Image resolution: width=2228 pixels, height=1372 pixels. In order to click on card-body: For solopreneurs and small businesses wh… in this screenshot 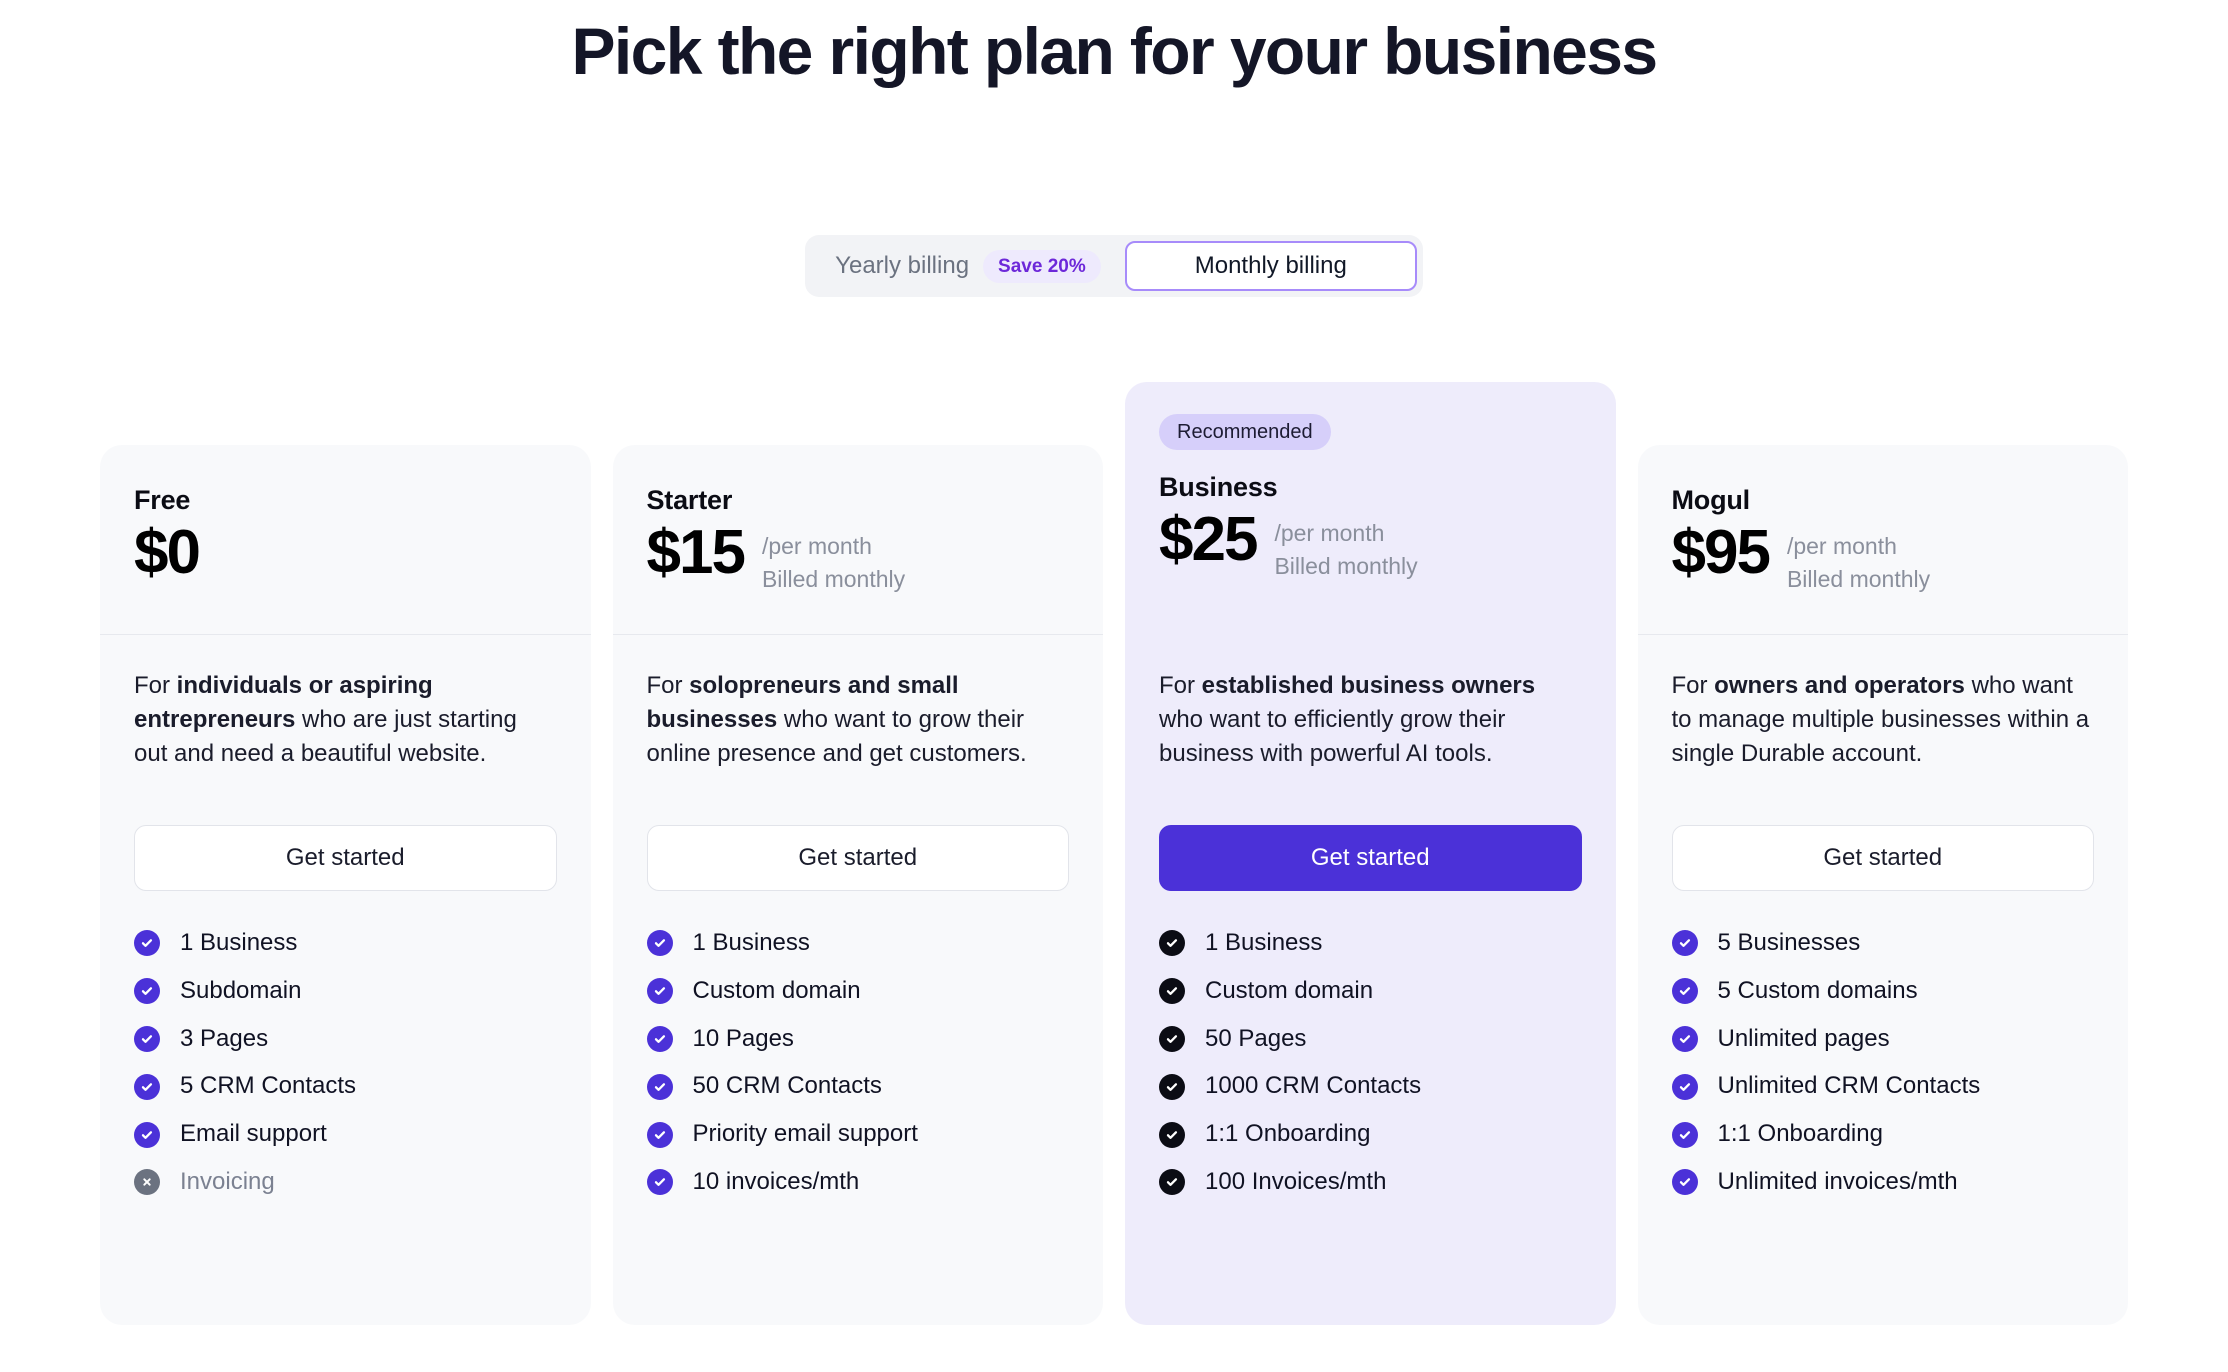, I will do `click(858, 980)`.